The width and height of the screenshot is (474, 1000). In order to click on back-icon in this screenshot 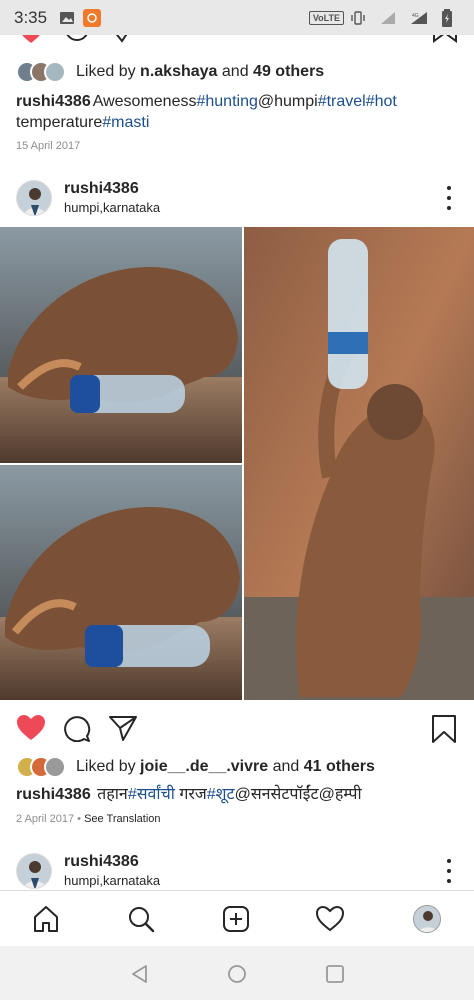, I will do `click(140, 976)`.